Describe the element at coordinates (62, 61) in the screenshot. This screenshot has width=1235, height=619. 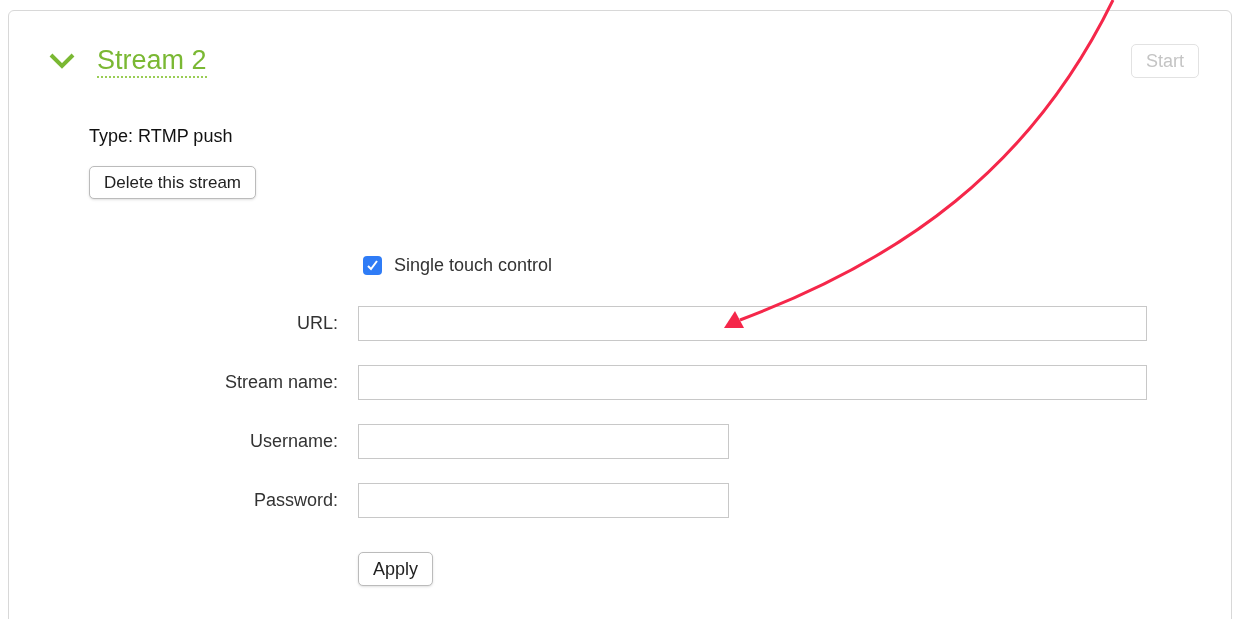
I see `chevron-down-icon` at that location.